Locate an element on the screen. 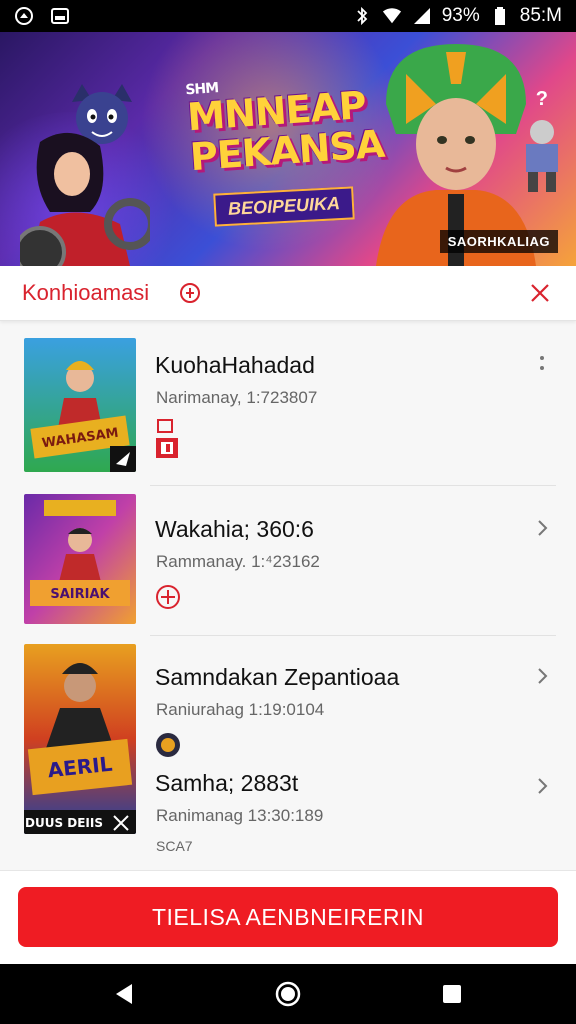 The height and width of the screenshot is (1024, 576). signal-icon is located at coordinates (422, 16).